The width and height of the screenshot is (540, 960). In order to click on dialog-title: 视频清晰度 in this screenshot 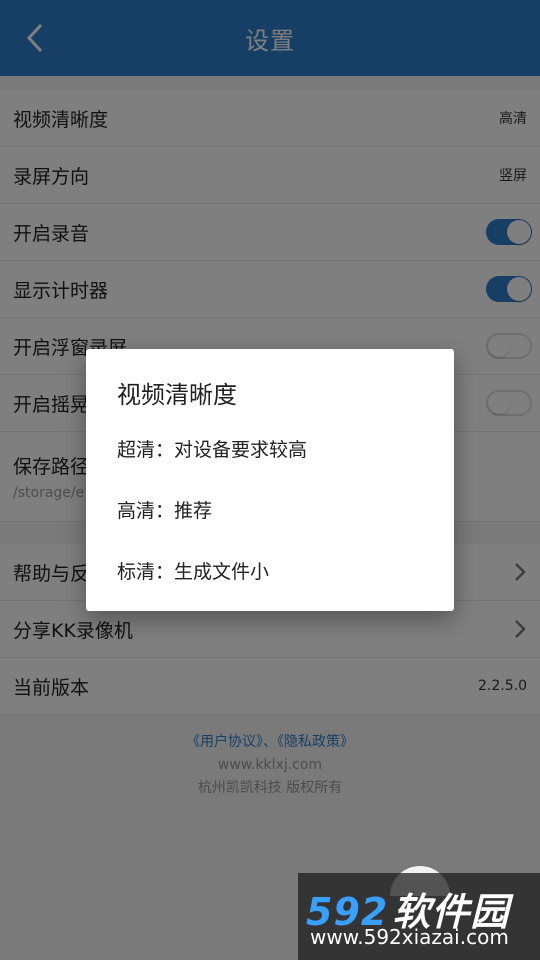, I will do `click(177, 395)`.